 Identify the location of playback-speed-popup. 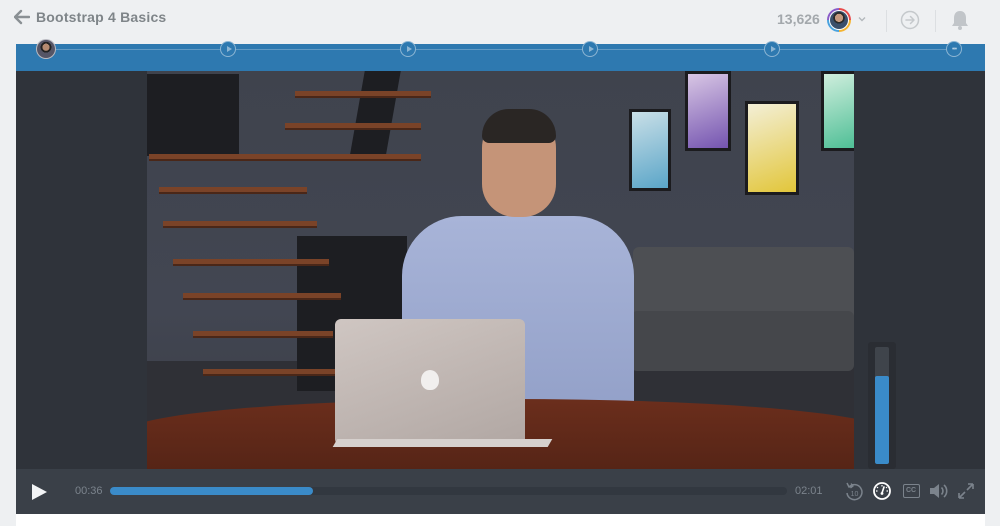
(882, 408).